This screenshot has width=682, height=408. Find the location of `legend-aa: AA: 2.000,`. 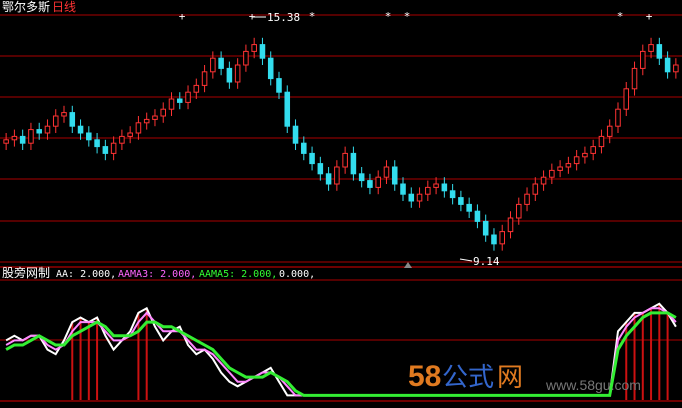

legend-aa: AA: 2.000, is located at coordinates (86, 274).